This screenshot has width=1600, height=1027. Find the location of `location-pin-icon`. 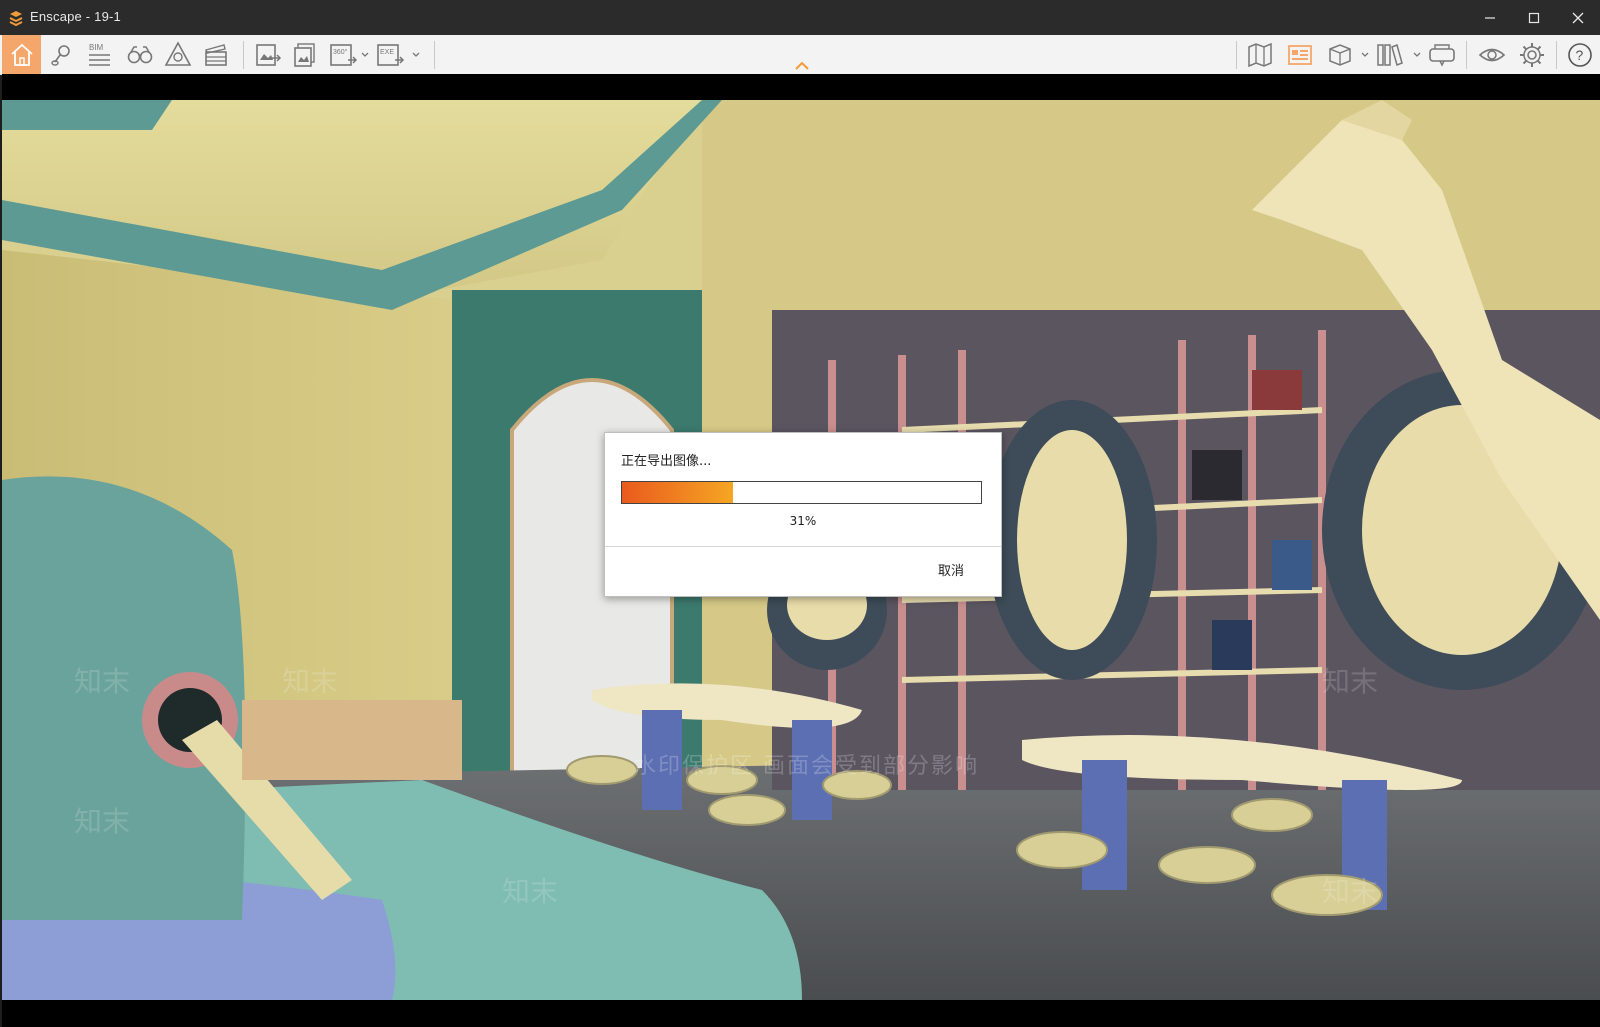

location-pin-icon is located at coordinates (60, 55).